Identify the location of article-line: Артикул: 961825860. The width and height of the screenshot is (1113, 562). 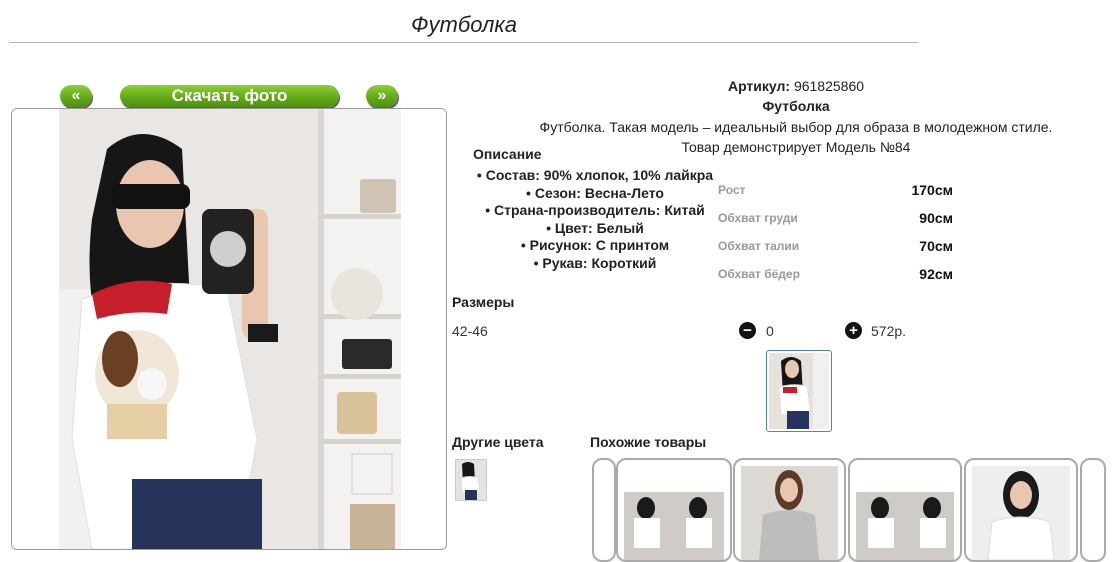
(796, 86).